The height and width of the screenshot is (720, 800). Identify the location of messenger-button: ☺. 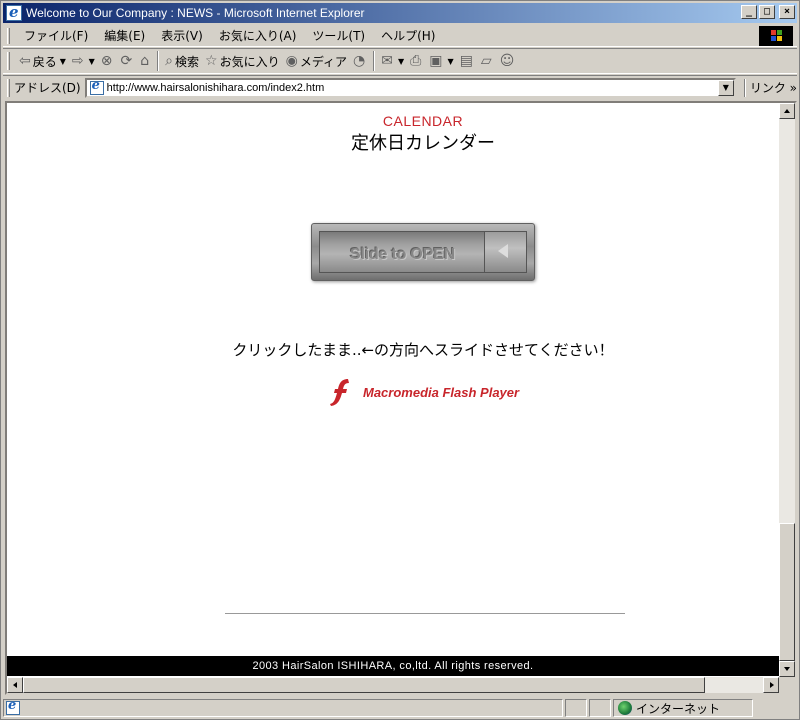
(508, 61).